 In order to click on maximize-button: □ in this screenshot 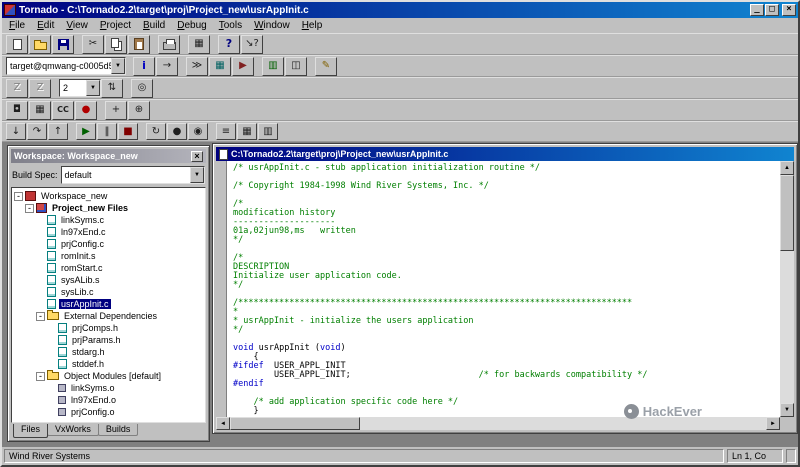, I will do `click(772, 10)`.